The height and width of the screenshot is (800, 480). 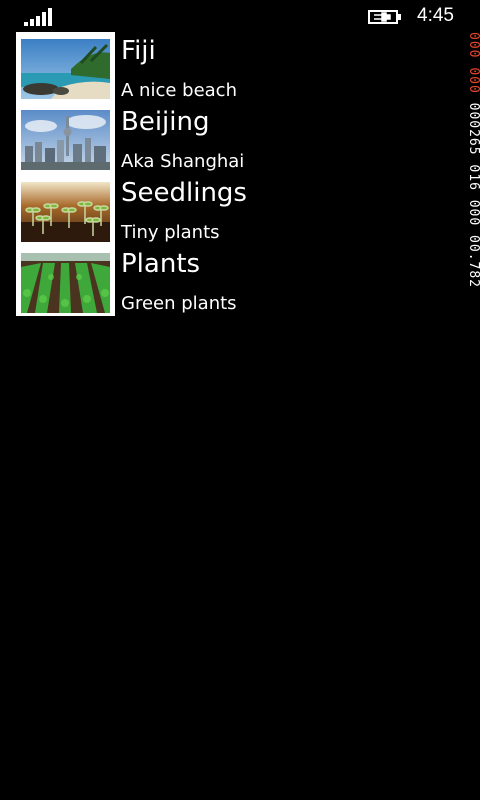 What do you see at coordinates (435, 15) in the screenshot?
I see `clock: 4:45` at bounding box center [435, 15].